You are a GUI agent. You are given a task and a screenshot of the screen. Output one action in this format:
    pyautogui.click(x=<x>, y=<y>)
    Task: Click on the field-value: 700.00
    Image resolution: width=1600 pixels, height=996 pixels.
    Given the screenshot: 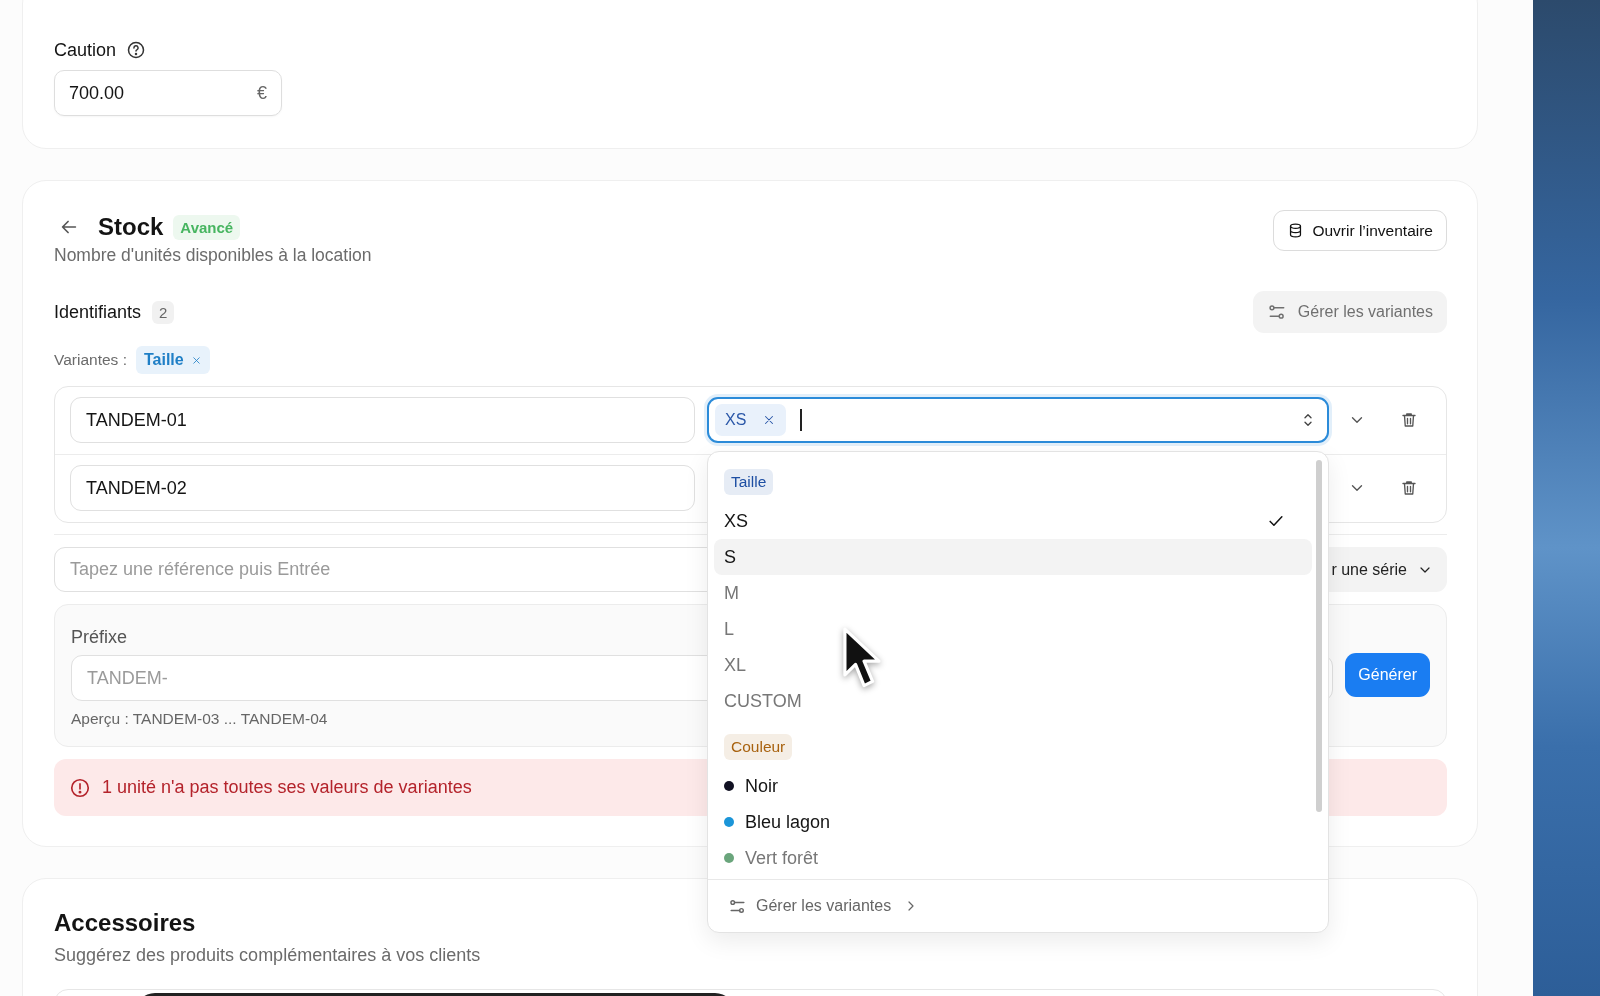 What is the action you would take?
    pyautogui.click(x=97, y=93)
    